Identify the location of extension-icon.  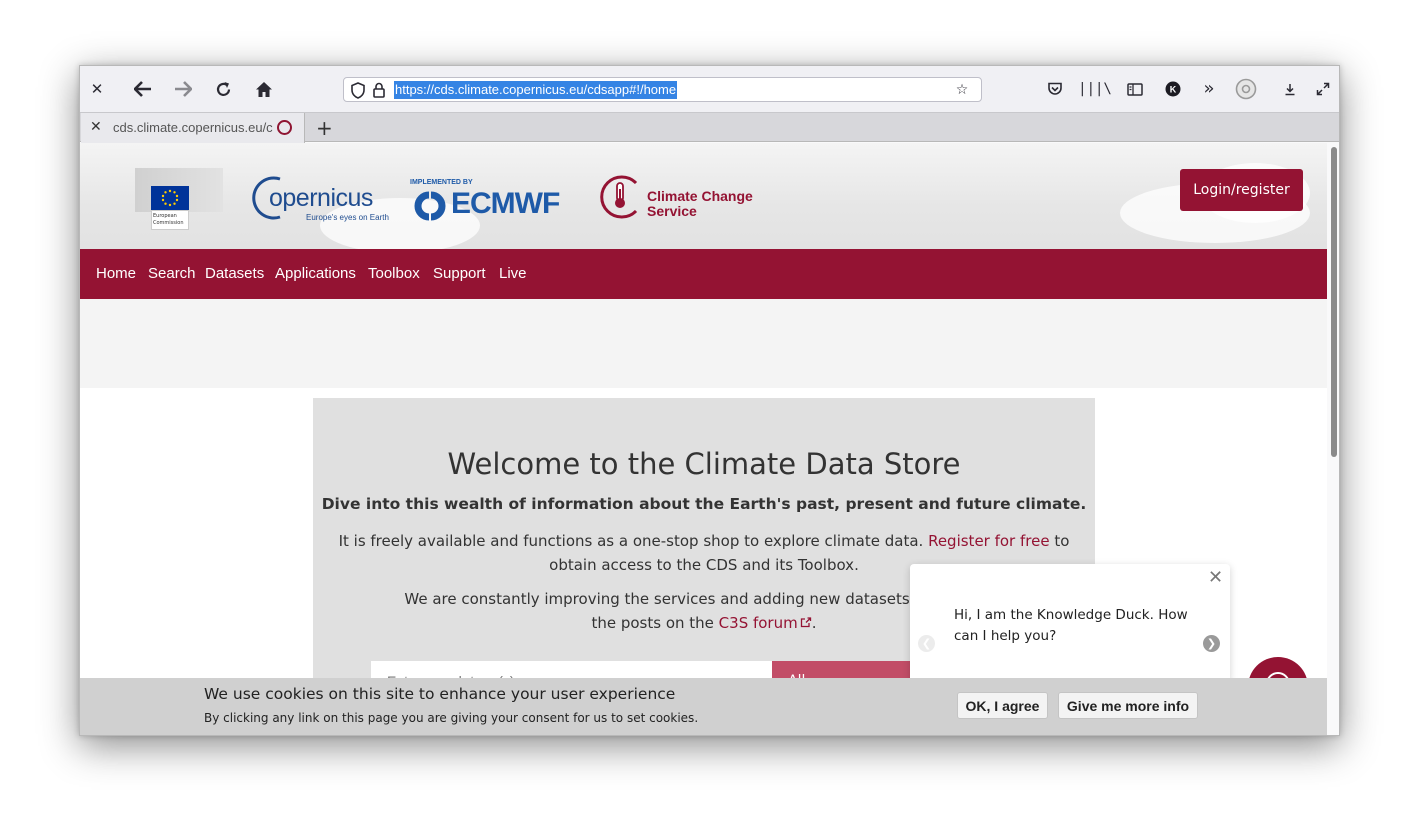
(1246, 89).